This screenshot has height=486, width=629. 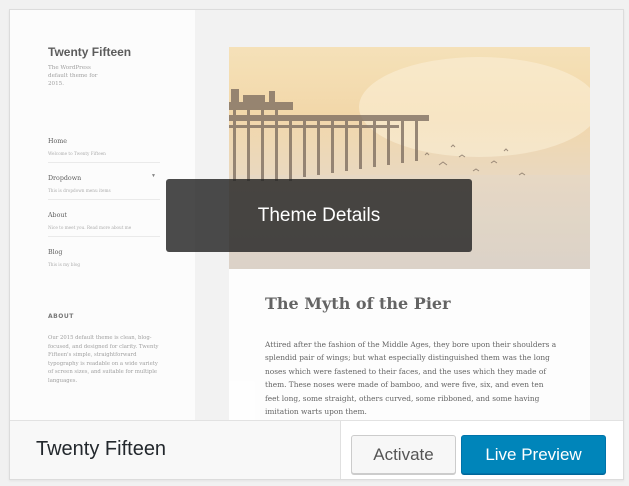 What do you see at coordinates (77, 153) in the screenshot?
I see `preview-menu-item-sub: Welcome to Twenty Fifteen` at bounding box center [77, 153].